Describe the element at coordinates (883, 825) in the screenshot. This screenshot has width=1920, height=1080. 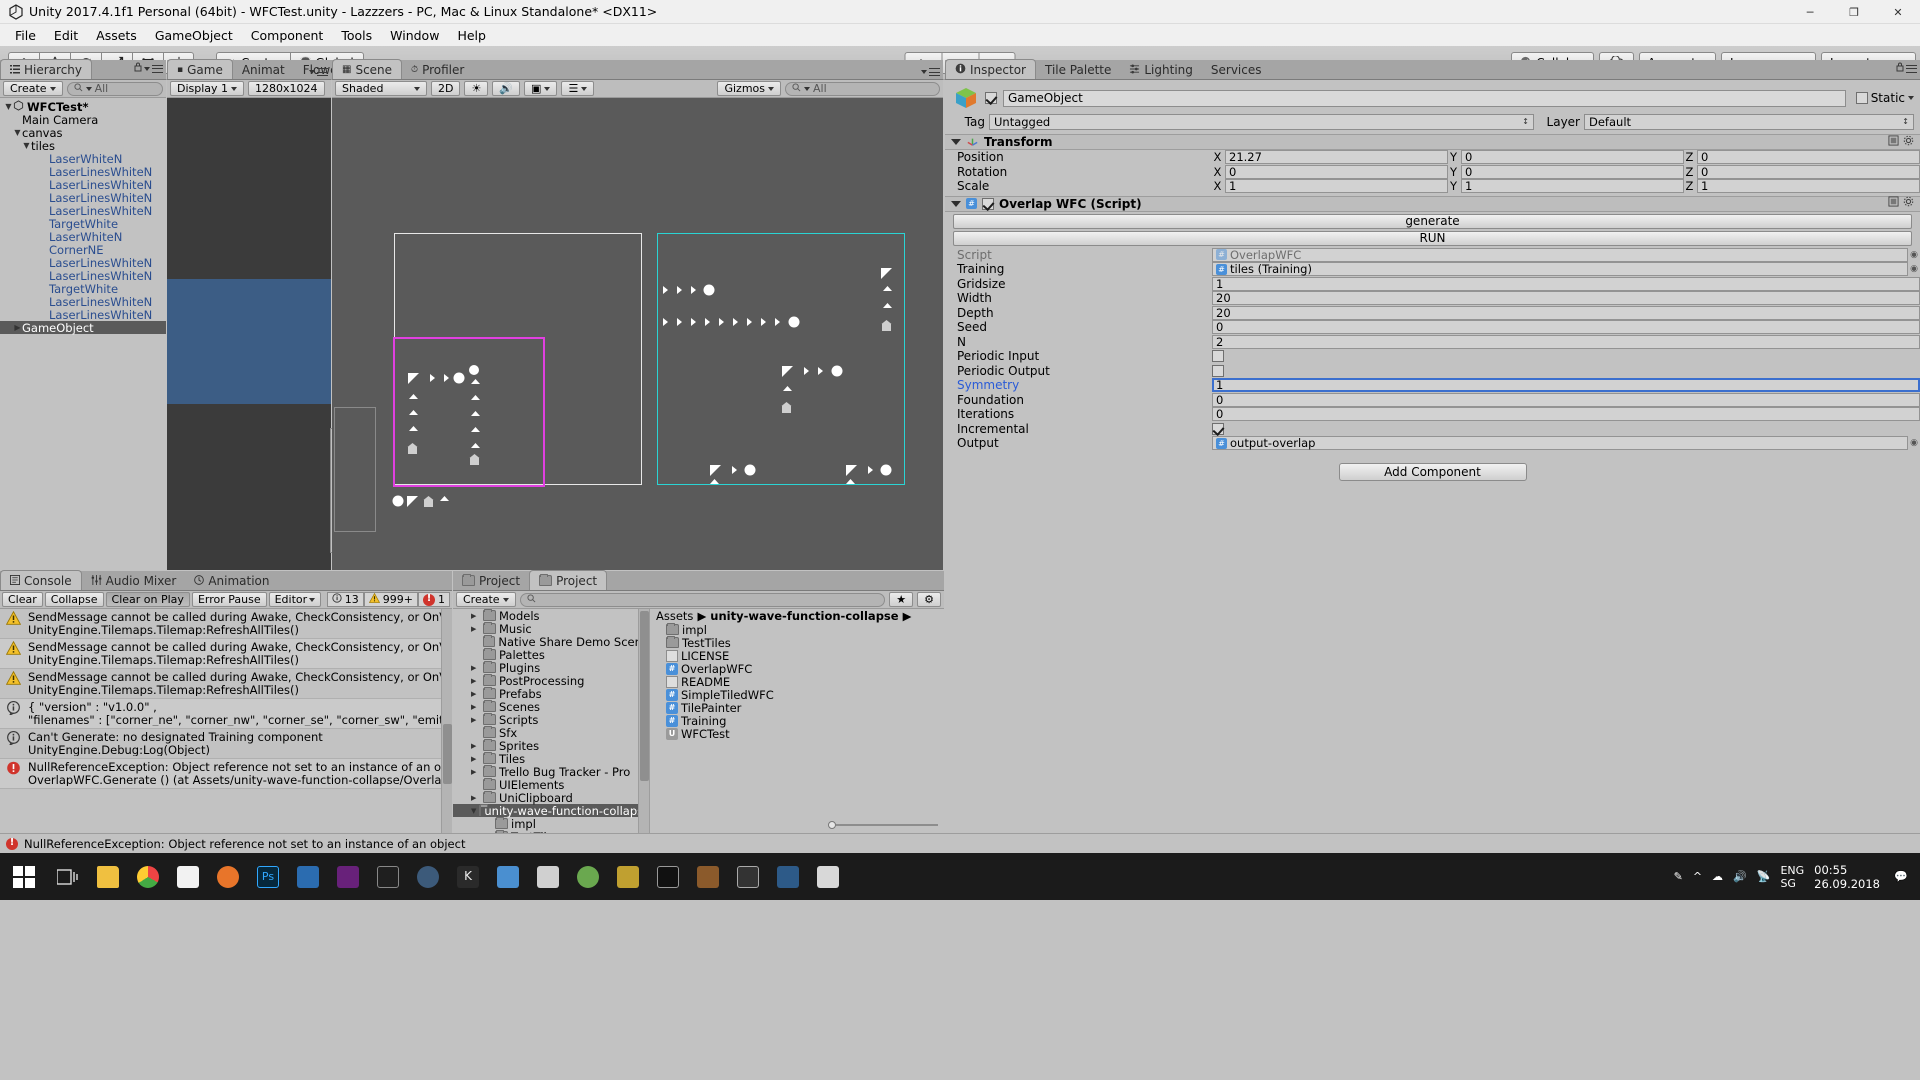
I see `project-zoom-slider` at that location.